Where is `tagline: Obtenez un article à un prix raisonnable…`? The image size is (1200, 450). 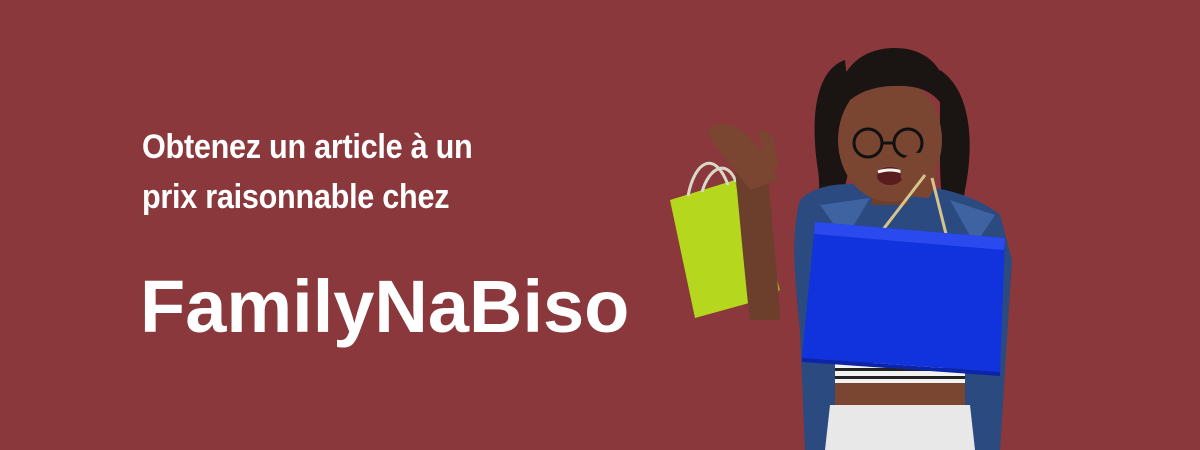 tagline: Obtenez un article à un prix raisonnable… is located at coordinates (358, 172).